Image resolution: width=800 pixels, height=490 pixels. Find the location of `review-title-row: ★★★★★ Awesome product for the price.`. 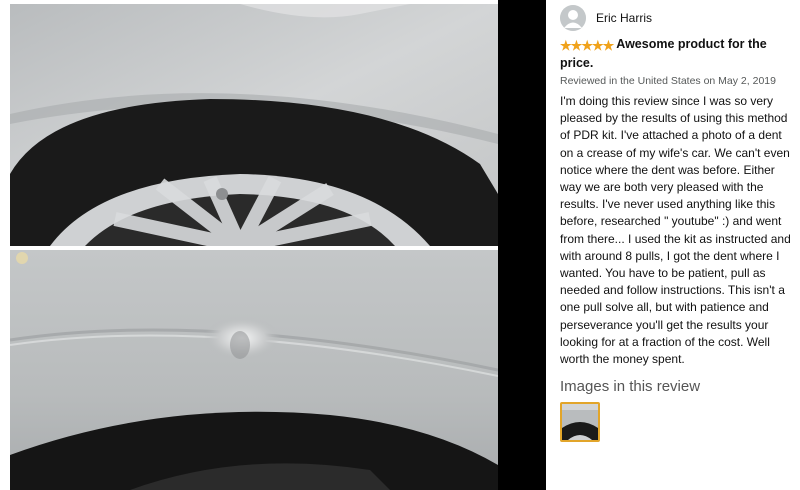

review-title-row: ★★★★★ Awesome product for the price. is located at coordinates (680, 54).